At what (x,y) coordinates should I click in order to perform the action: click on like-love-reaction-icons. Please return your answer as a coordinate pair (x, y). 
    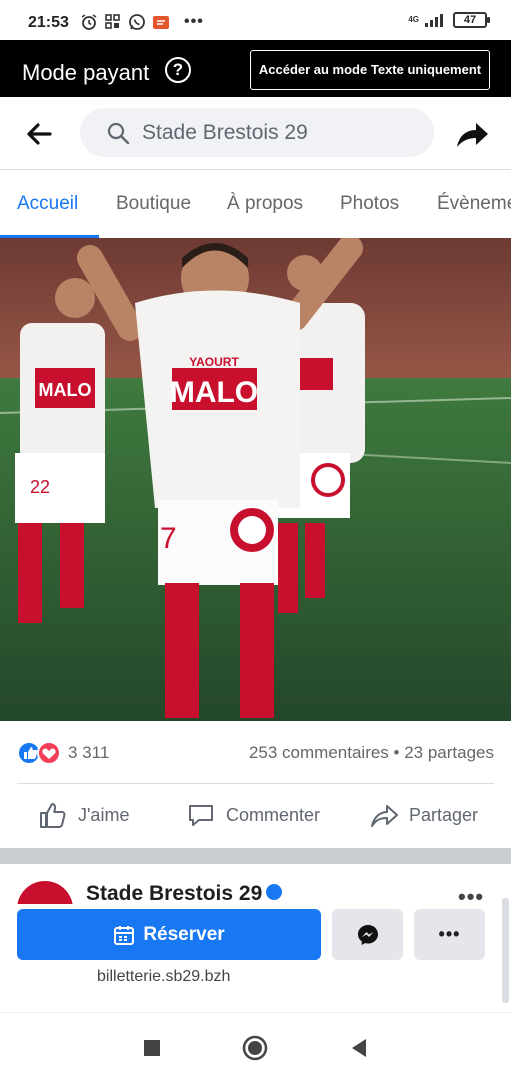
    Looking at the image, I should click on (39, 753).